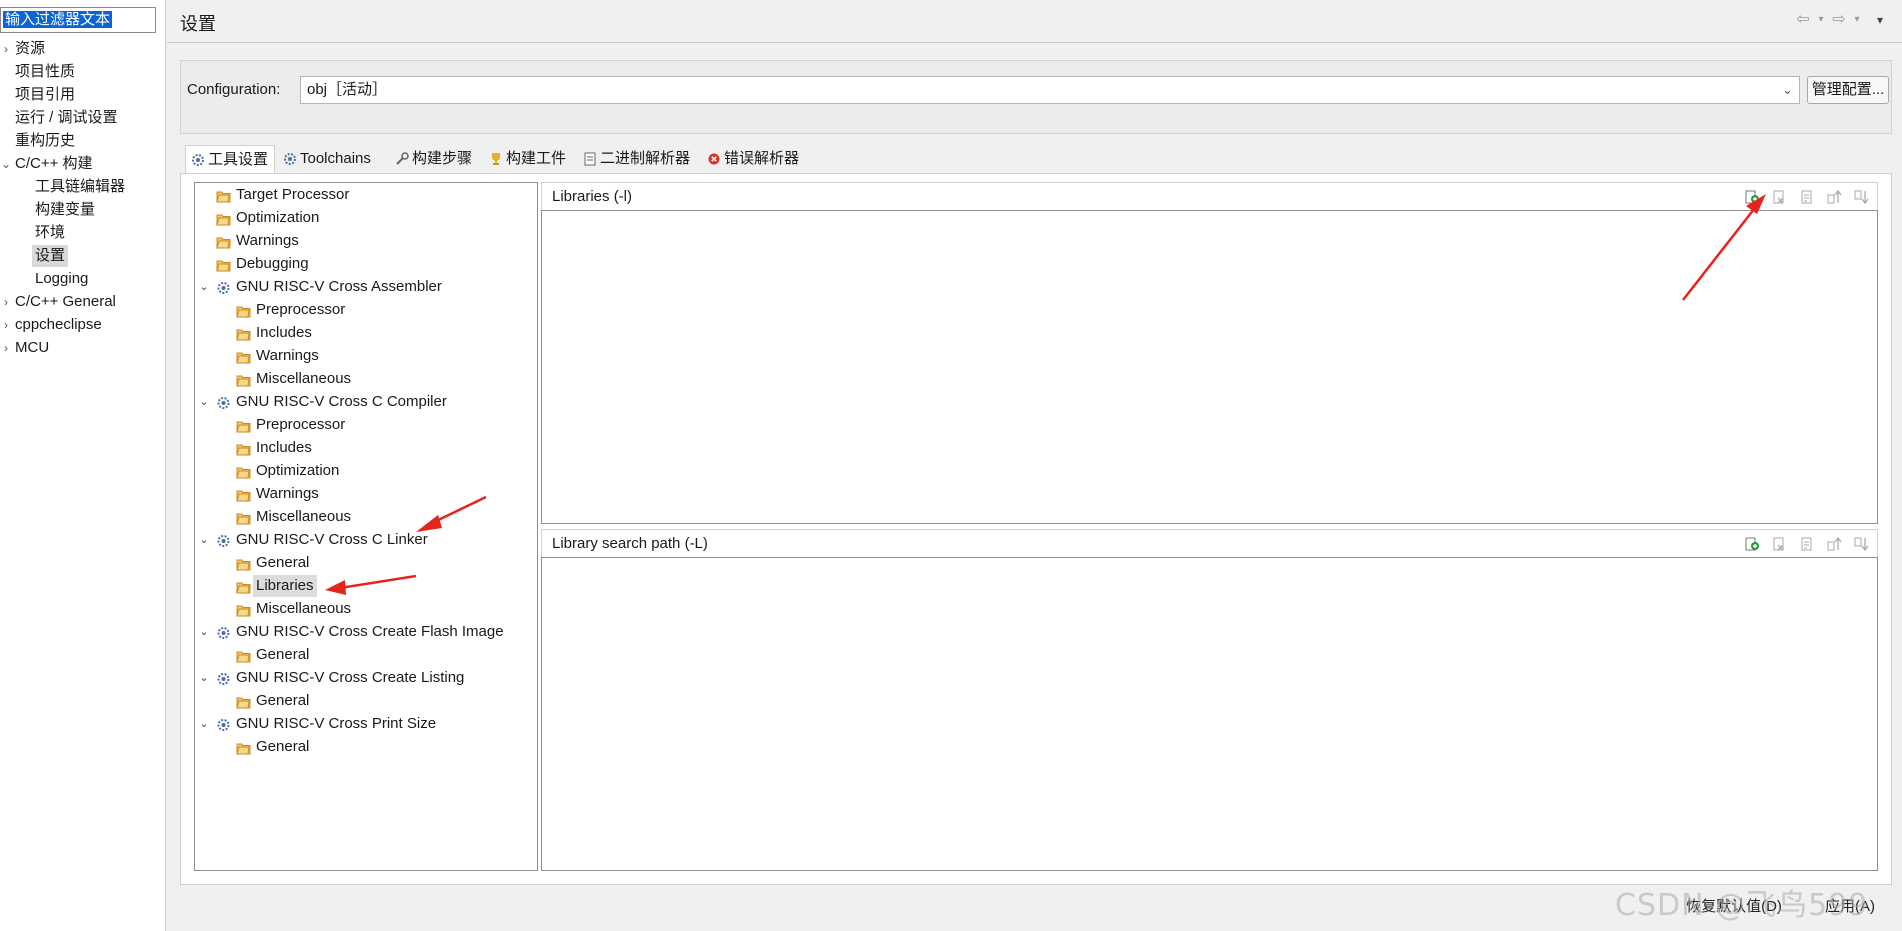 The image size is (1902, 931). Describe the element at coordinates (1839, 20) in the screenshot. I see `forward-arrow-icon: ⇨` at that location.